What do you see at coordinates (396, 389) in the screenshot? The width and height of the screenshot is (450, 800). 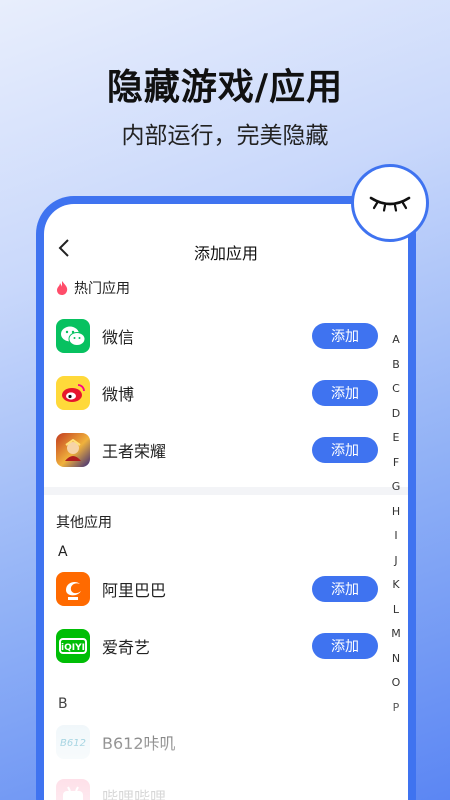 I see `index-letter: C` at bounding box center [396, 389].